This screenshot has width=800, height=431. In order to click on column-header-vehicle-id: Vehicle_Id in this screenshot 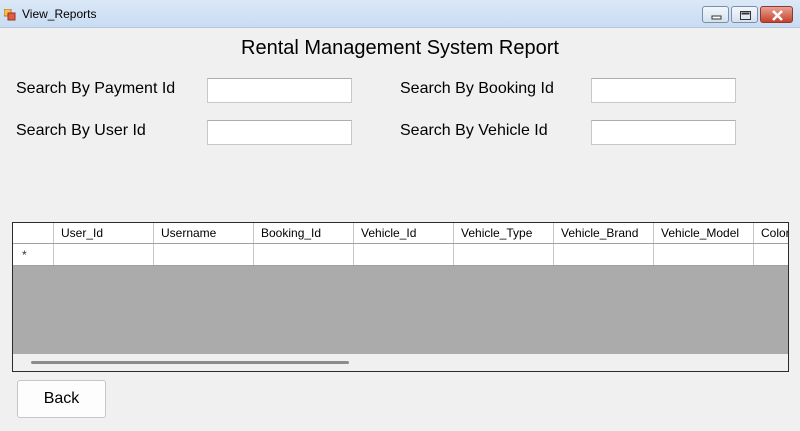, I will do `click(404, 233)`.